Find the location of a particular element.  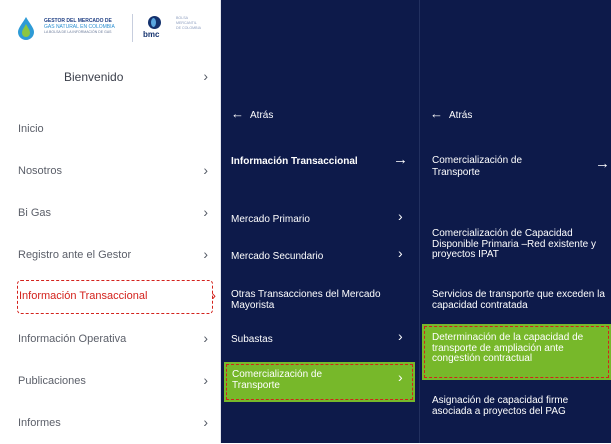

sidebar-item-label: Nosotros is located at coordinates (40, 171).